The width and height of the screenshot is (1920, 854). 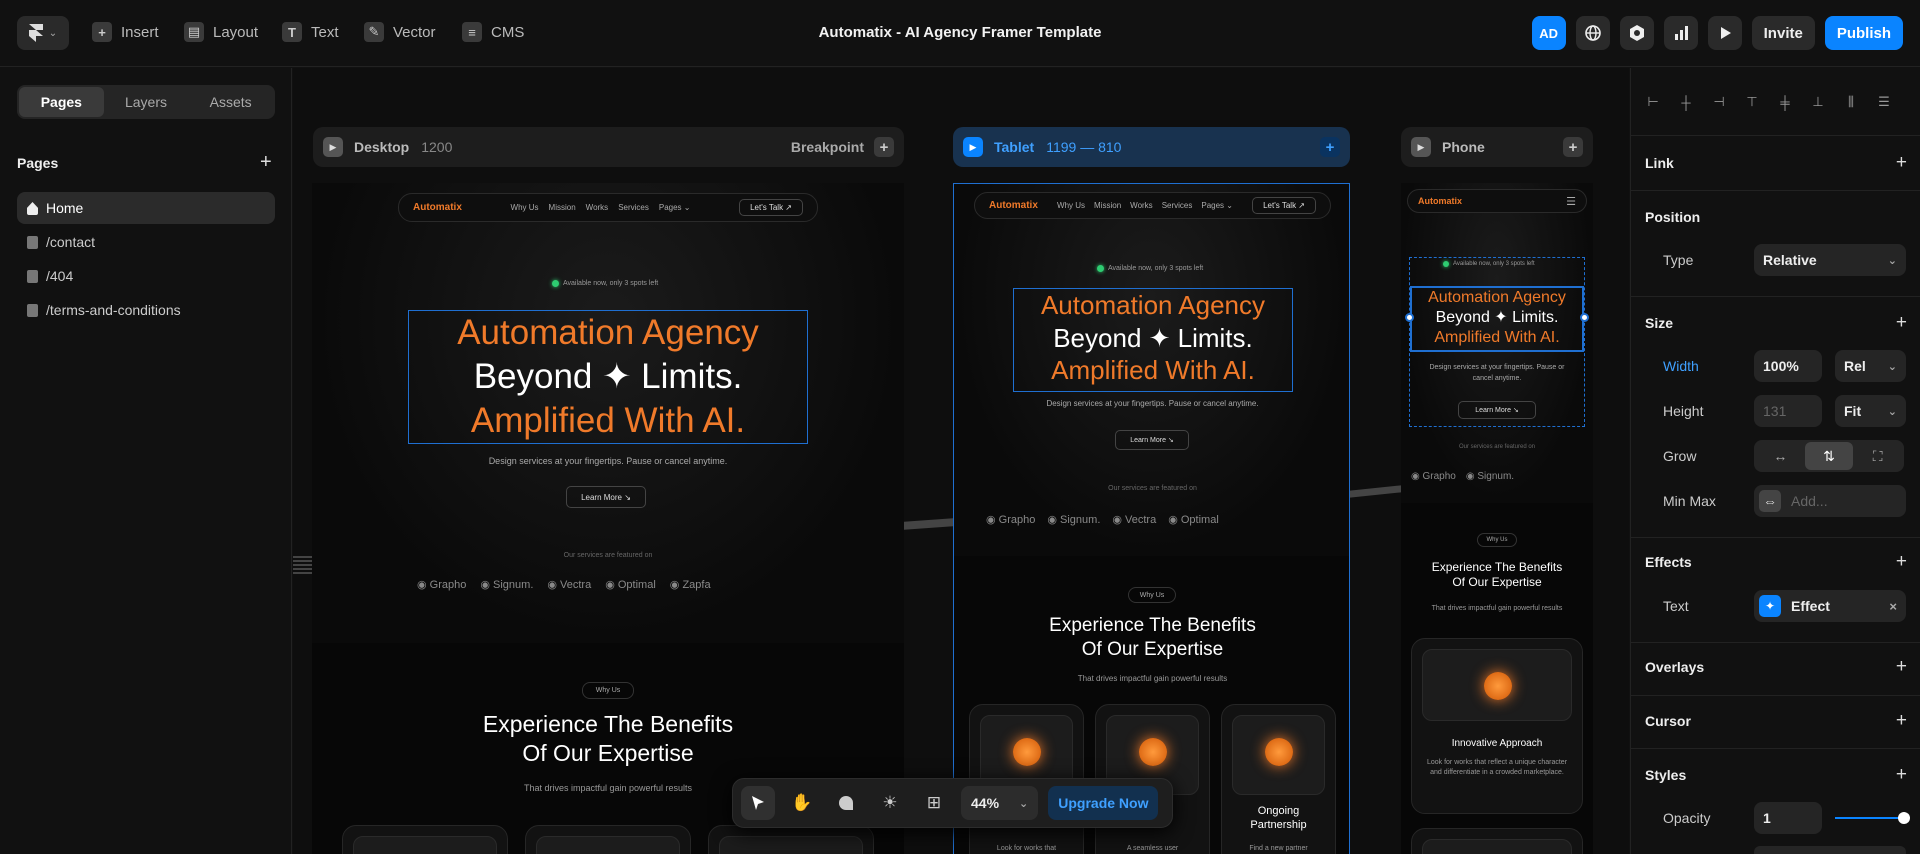 What do you see at coordinates (890, 803) in the screenshot?
I see `theme-toggle: ☀` at bounding box center [890, 803].